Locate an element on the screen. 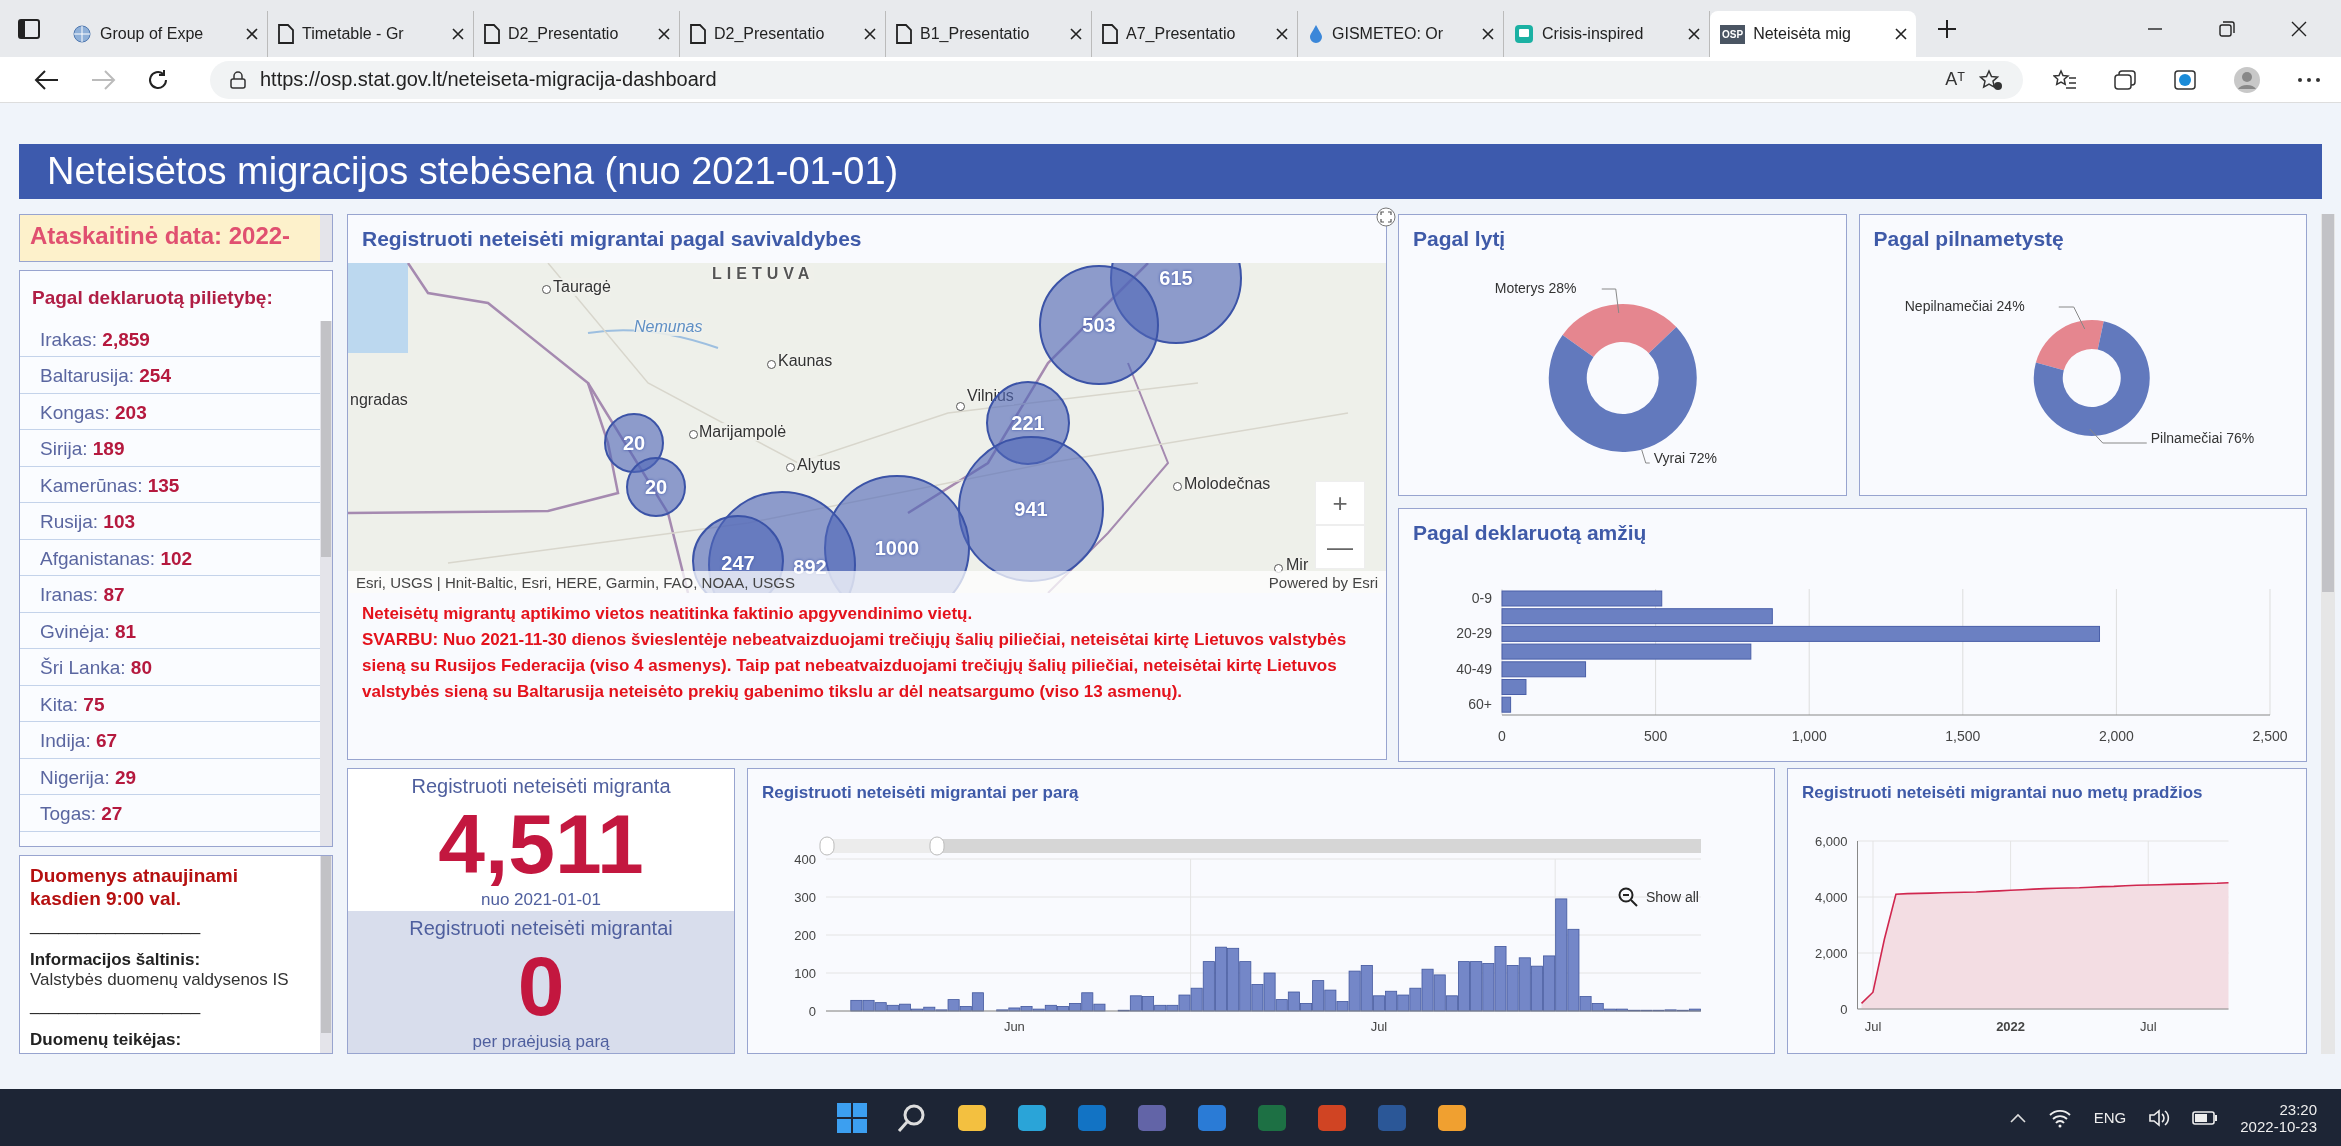 The image size is (2341, 1146). cluster-count: 615 is located at coordinates (1176, 278).